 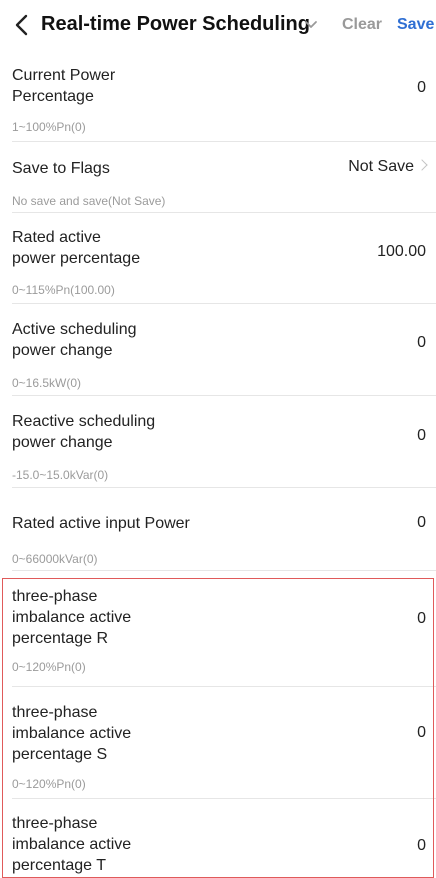 What do you see at coordinates (84, 432) in the screenshot?
I see `item-label: Reactive scheduling power change` at bounding box center [84, 432].